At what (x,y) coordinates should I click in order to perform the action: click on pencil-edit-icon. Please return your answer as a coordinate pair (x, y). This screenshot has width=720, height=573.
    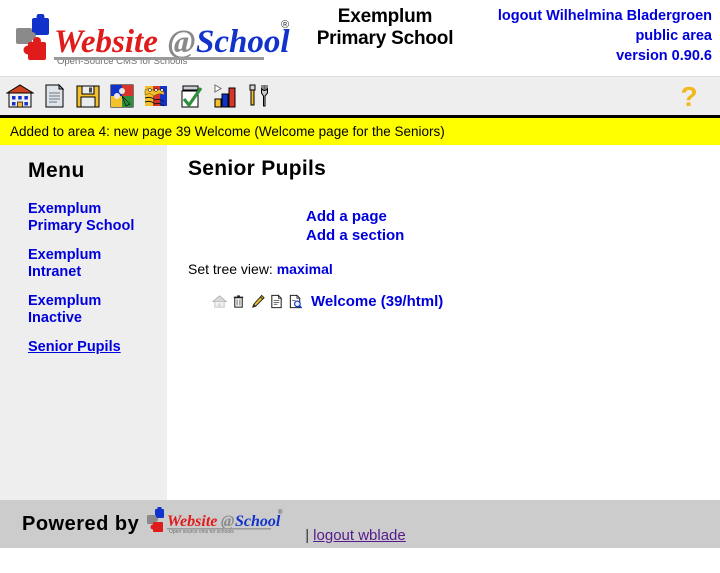
    Looking at the image, I should click on (257, 301).